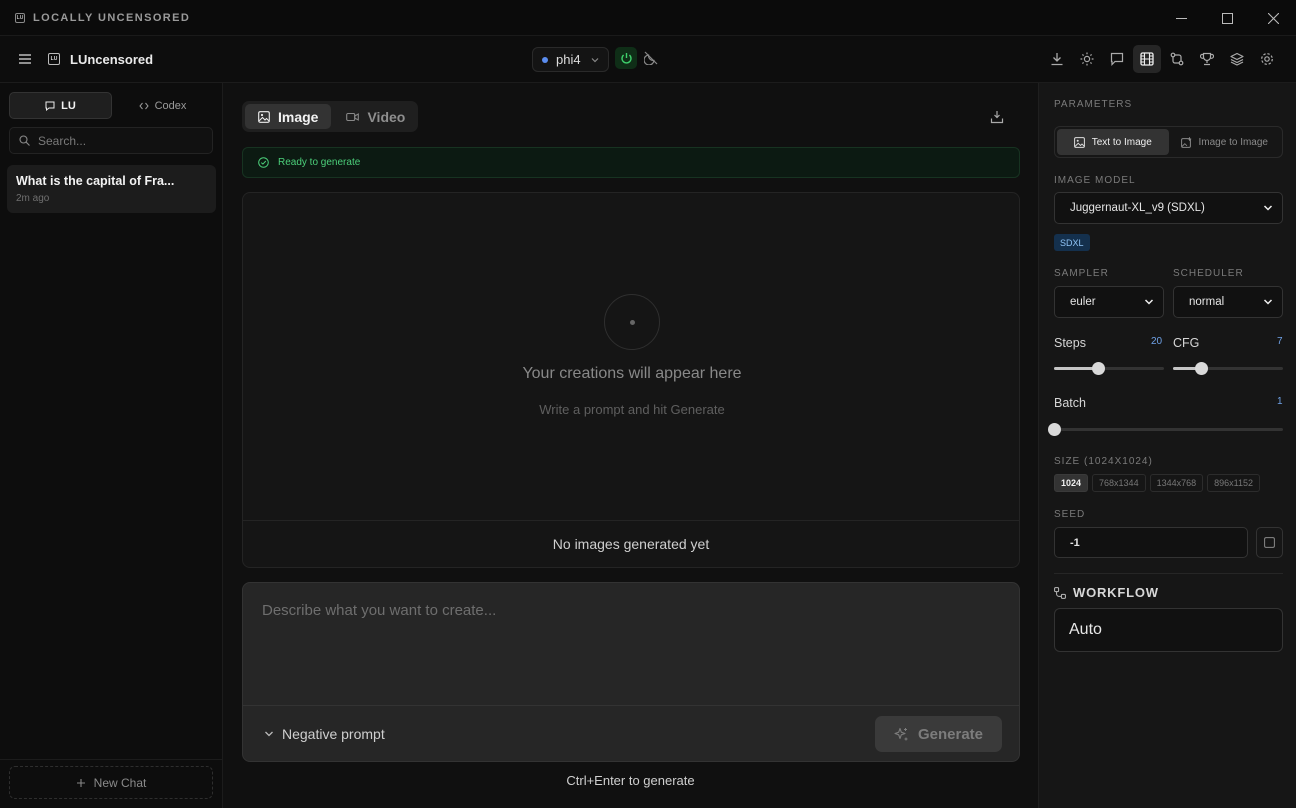  I want to click on moon-off-icon, so click(651, 58).